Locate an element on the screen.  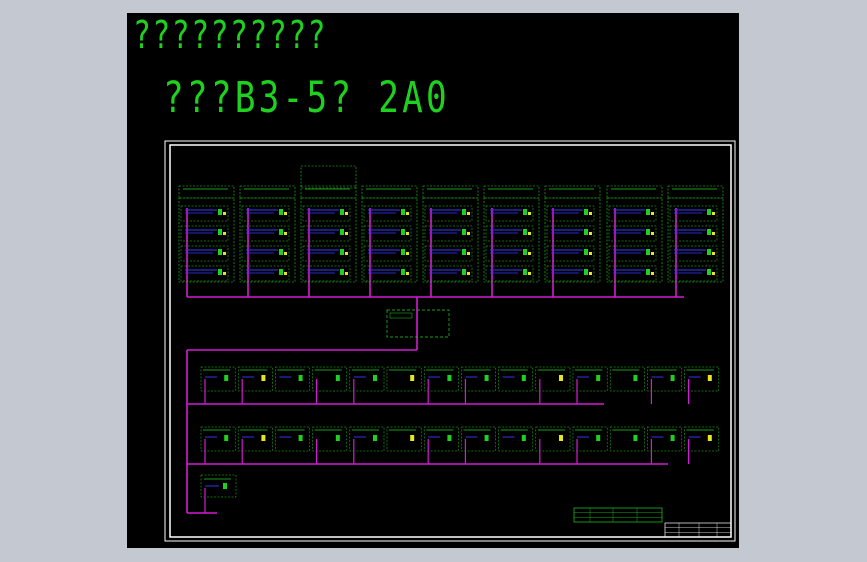
tall-group-header-box is located at coordinates (328, 177).